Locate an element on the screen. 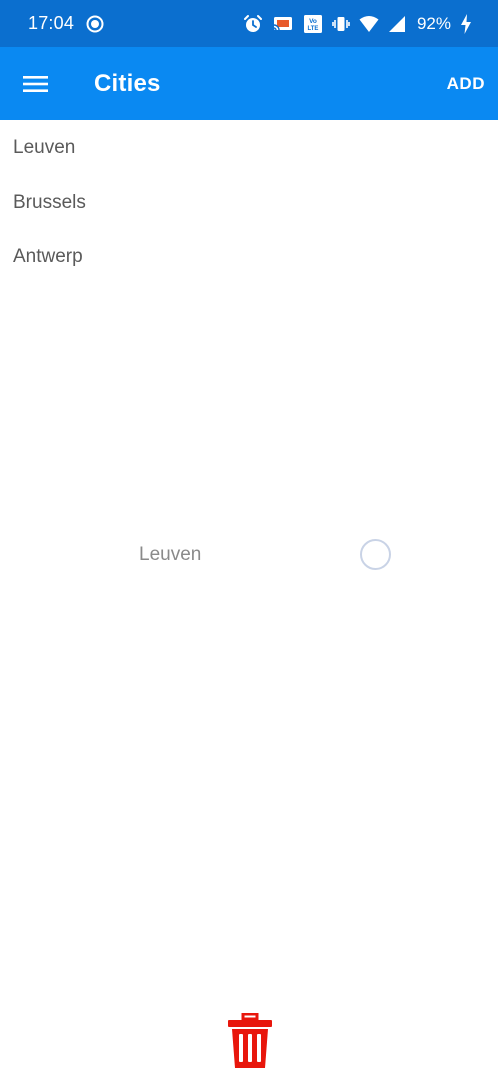 This screenshot has width=498, height=1080. vibrate-icon is located at coordinates (341, 24).